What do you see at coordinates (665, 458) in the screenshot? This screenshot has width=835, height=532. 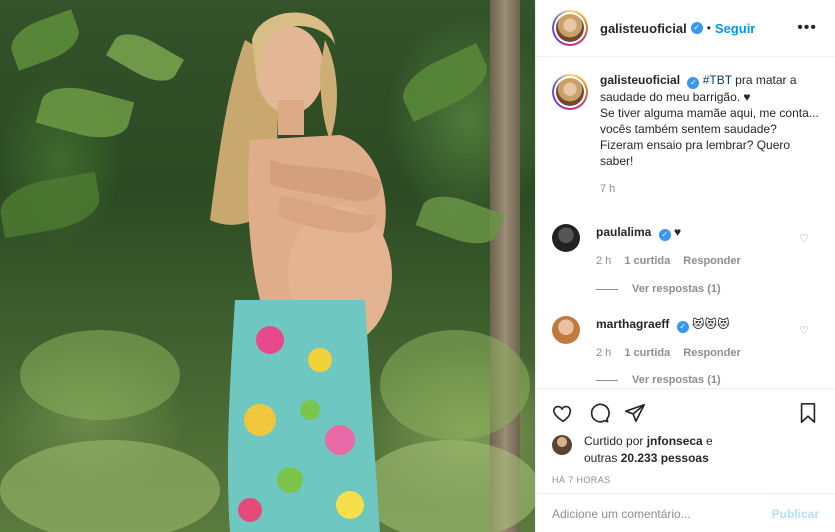 I see `likes-count: 20.233 pessoas` at bounding box center [665, 458].